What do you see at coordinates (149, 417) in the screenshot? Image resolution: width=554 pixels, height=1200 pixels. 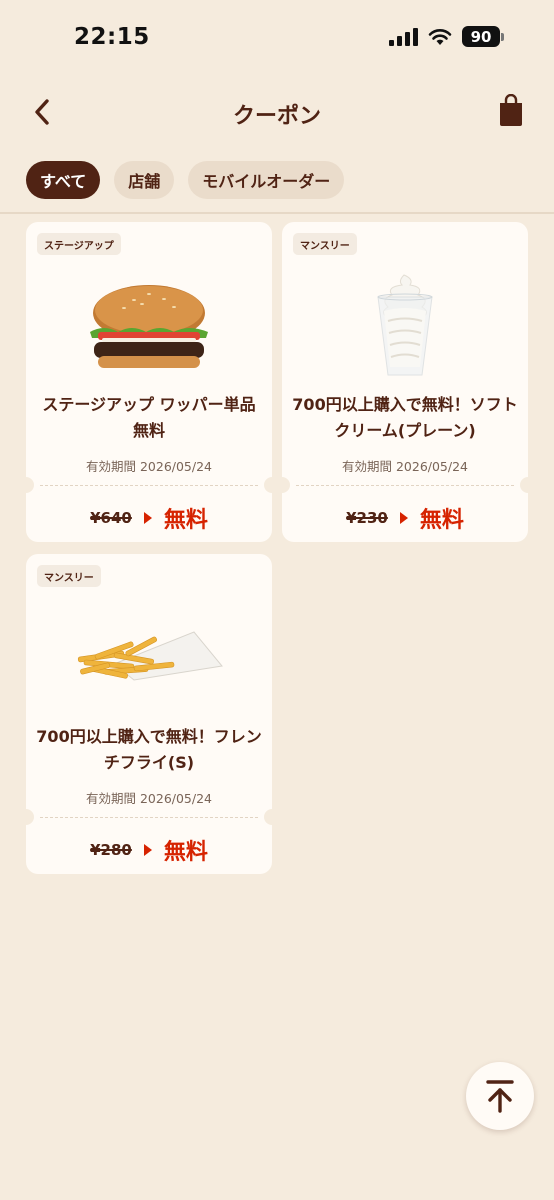 I see `coupon-title: ステージアップ ワッパー単品無料` at bounding box center [149, 417].